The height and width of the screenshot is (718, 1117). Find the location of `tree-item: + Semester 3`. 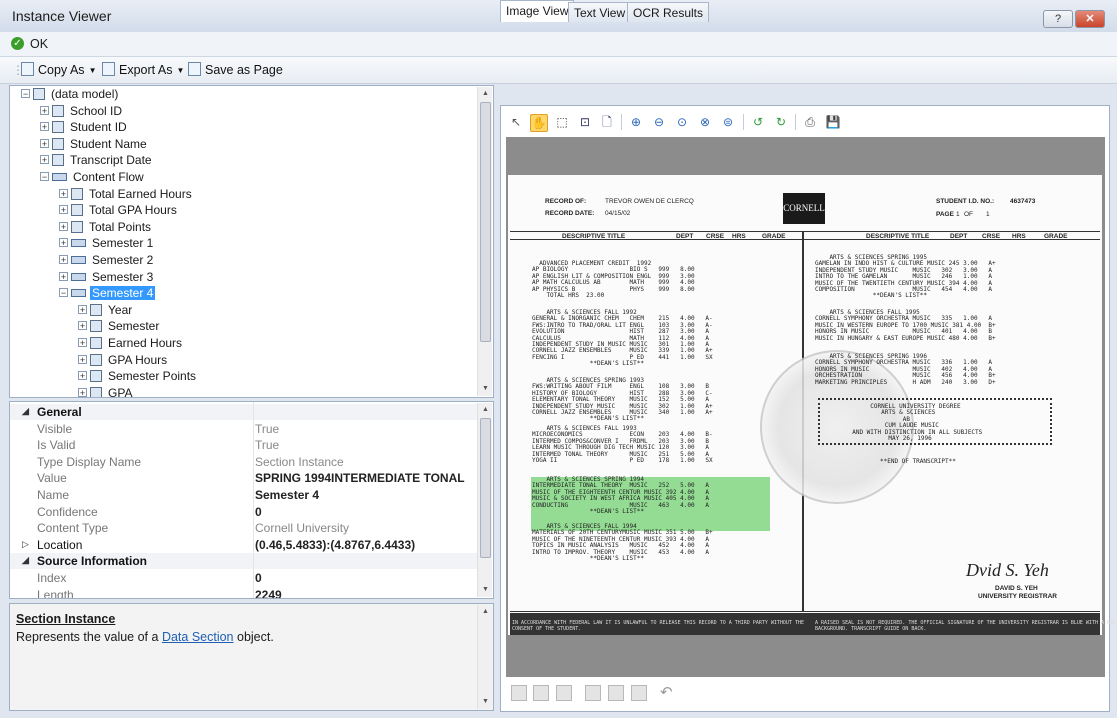

tree-item: + Semester 3 is located at coordinates (107, 278).